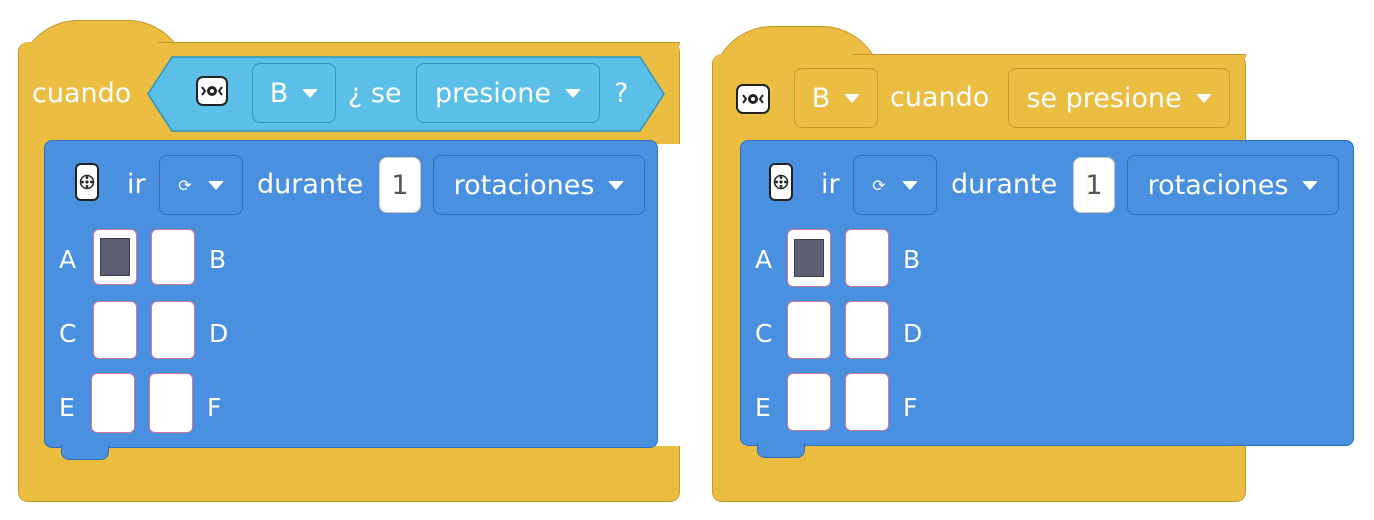  Describe the element at coordinates (375, 93) in the screenshot. I see `question-prefix: ¿ se` at that location.